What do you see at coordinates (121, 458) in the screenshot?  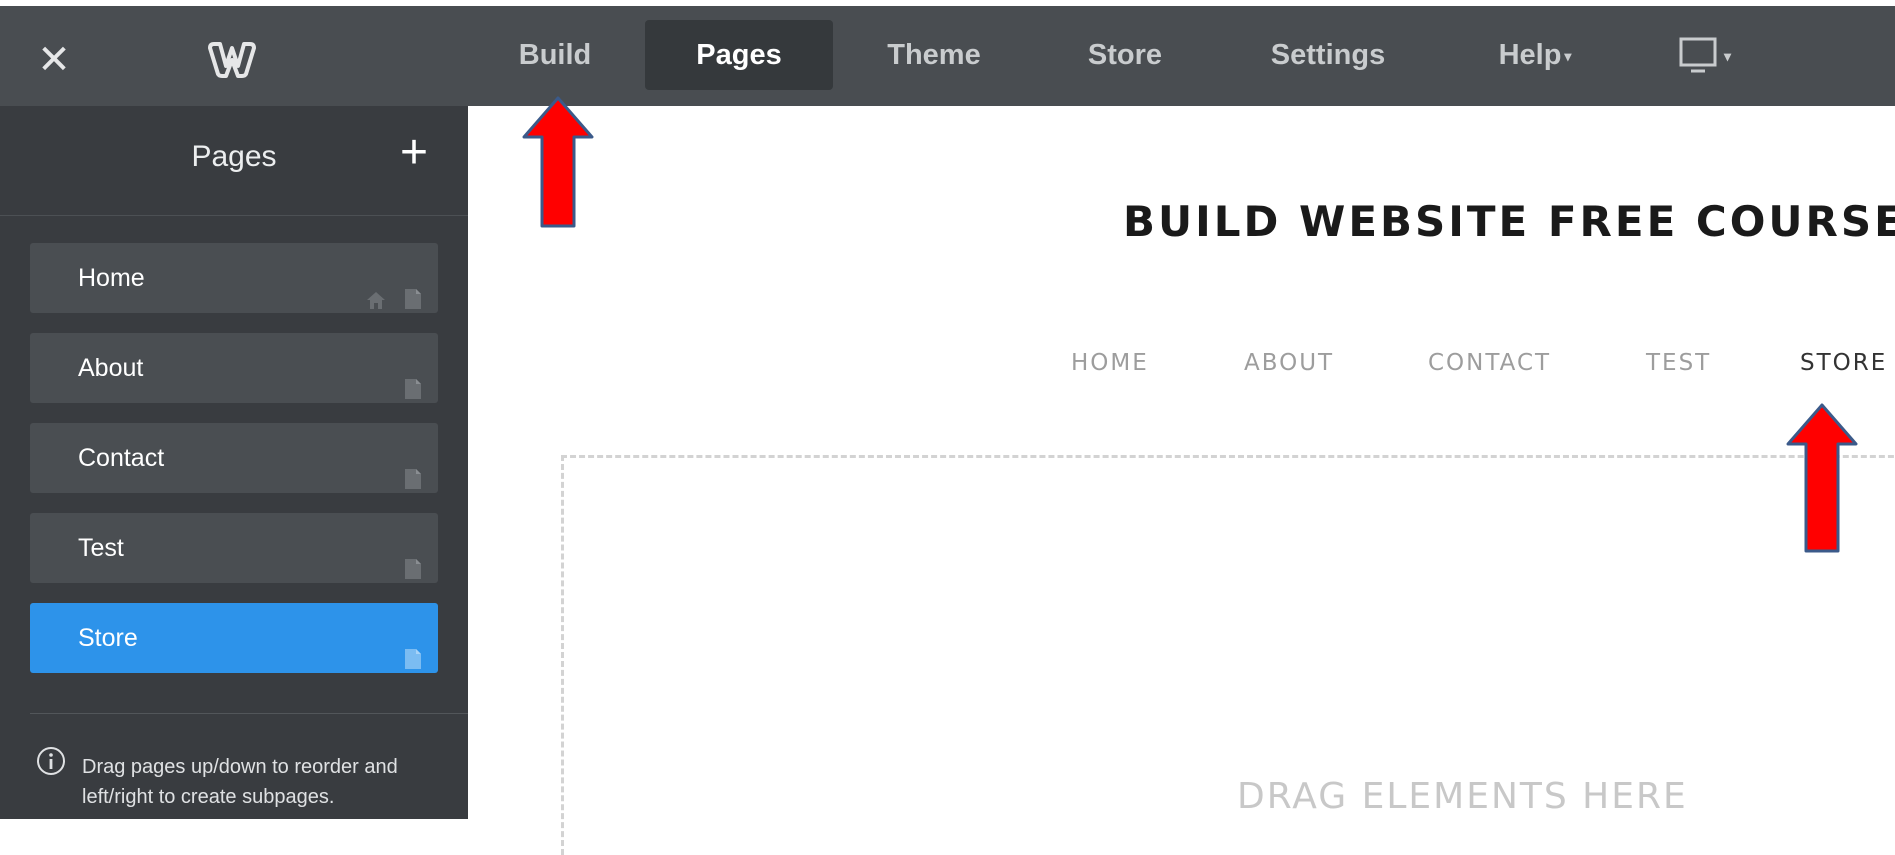 I see `page-item-label: Contact` at bounding box center [121, 458].